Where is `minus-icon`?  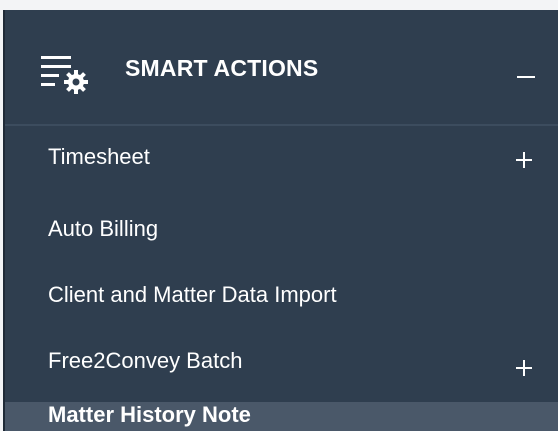 minus-icon is located at coordinates (527, 71).